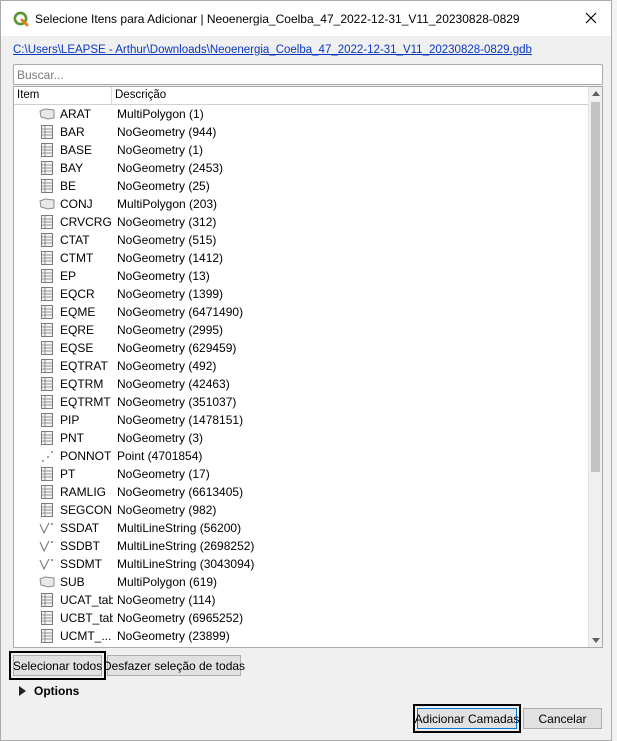 This screenshot has width=617, height=741. What do you see at coordinates (180, 420) in the screenshot?
I see `item-description: NoGeometry (1478151)` at bounding box center [180, 420].